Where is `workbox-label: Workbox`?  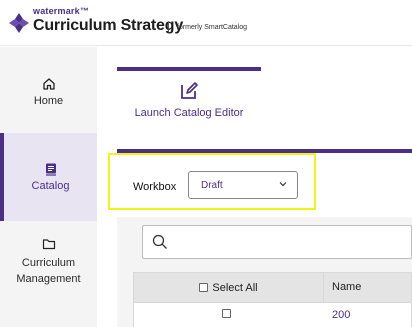 workbox-label: Workbox is located at coordinates (155, 187).